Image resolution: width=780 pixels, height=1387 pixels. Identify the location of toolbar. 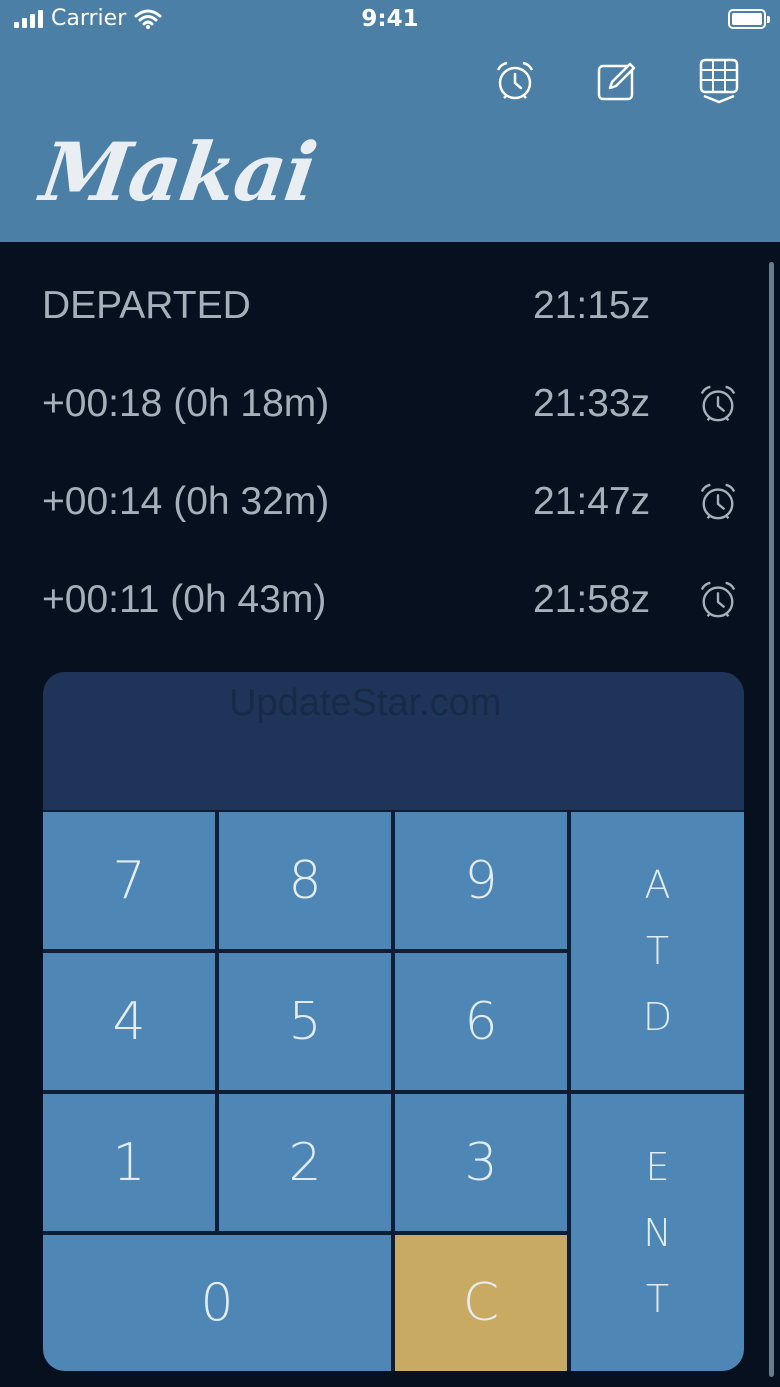
(617, 81).